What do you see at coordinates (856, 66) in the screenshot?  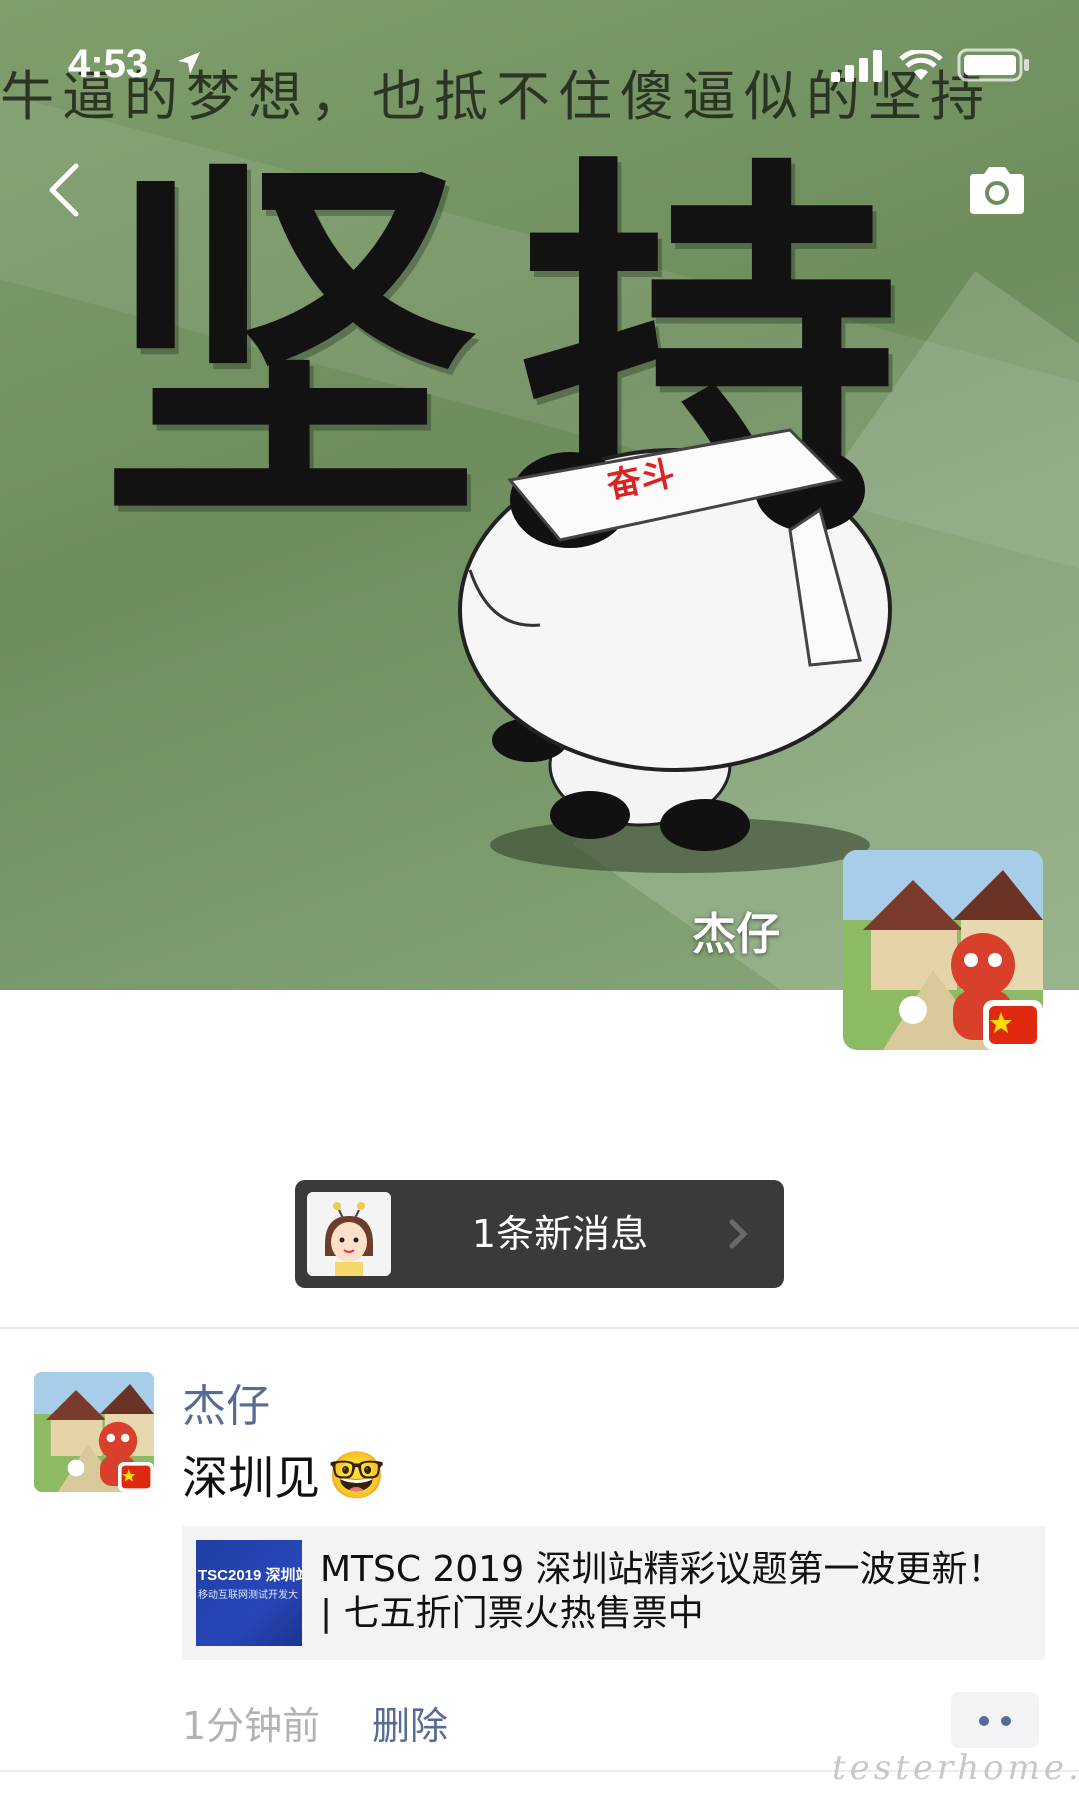 I see `signal-icon` at bounding box center [856, 66].